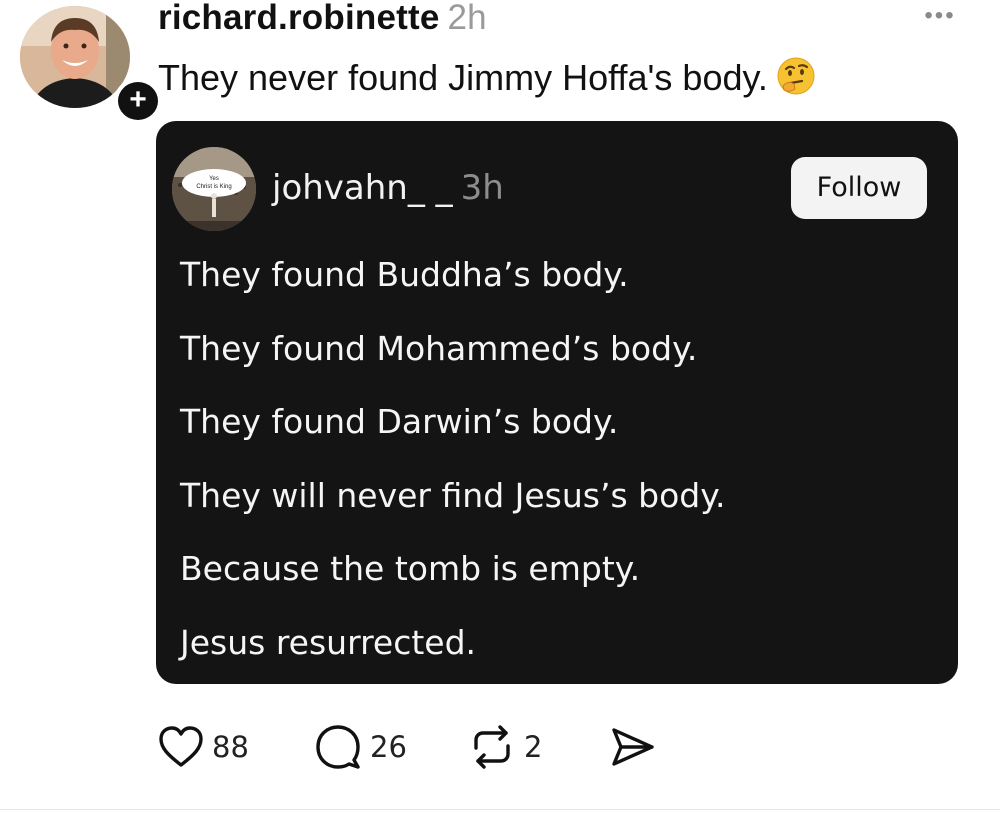 The image size is (1000, 814). Describe the element at coordinates (533, 747) in the screenshot. I see `repost-count: 2` at that location.